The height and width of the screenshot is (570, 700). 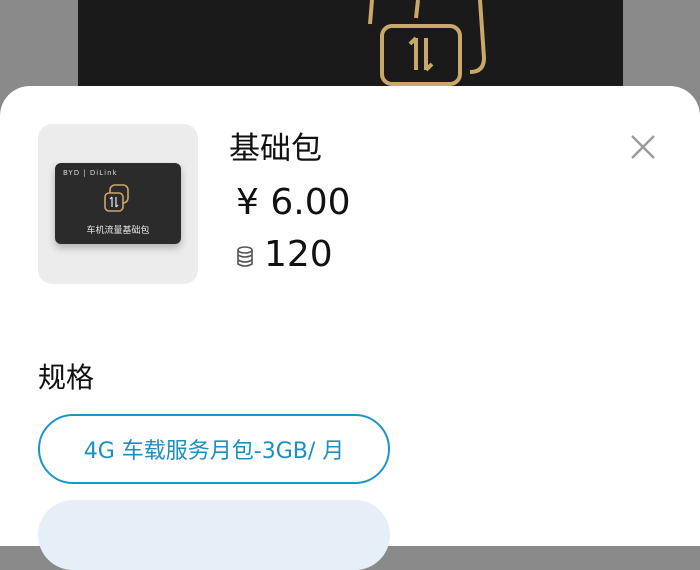 I want to click on coin-stack-icon, so click(x=245, y=256).